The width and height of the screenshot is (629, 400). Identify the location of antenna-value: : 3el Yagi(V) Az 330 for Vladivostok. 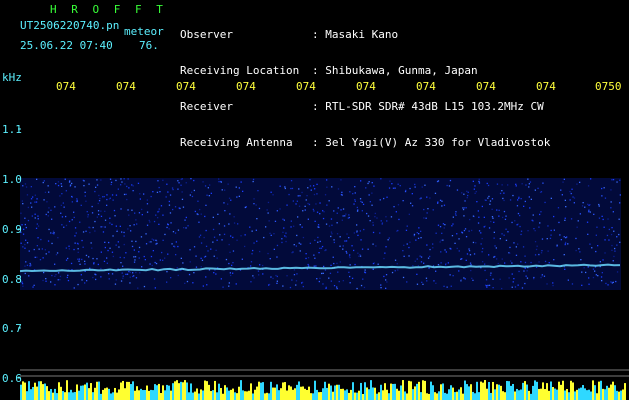
(431, 142).